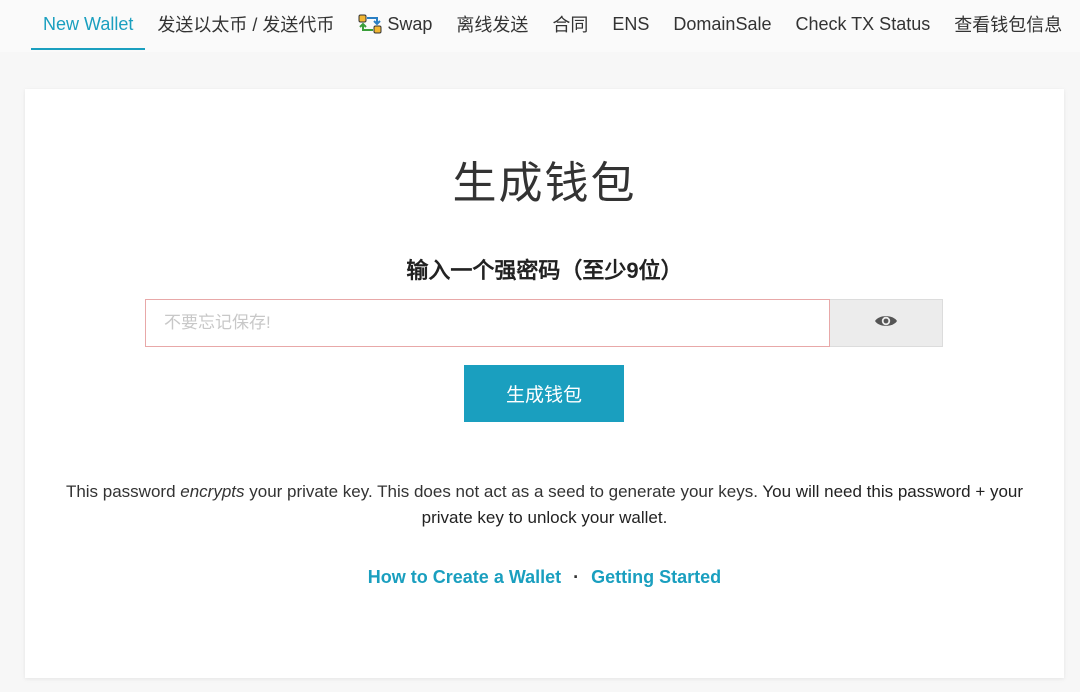  What do you see at coordinates (410, 23) in the screenshot?
I see `nav-label: Swap` at bounding box center [410, 23].